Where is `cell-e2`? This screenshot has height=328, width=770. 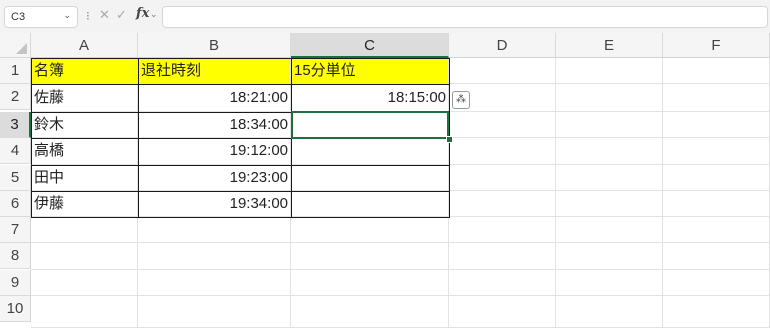 cell-e2 is located at coordinates (609, 98).